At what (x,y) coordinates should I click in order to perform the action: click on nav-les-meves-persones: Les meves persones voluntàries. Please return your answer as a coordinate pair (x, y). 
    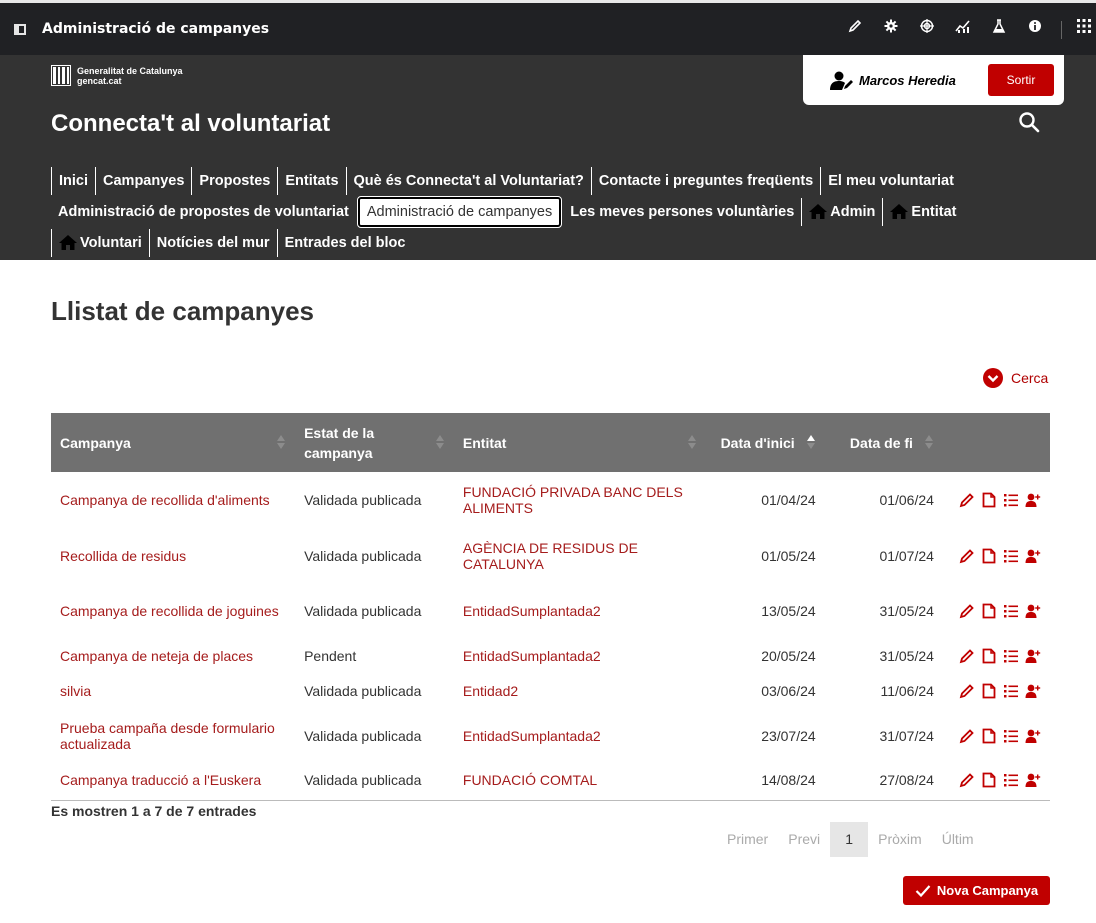
    Looking at the image, I should click on (682, 212).